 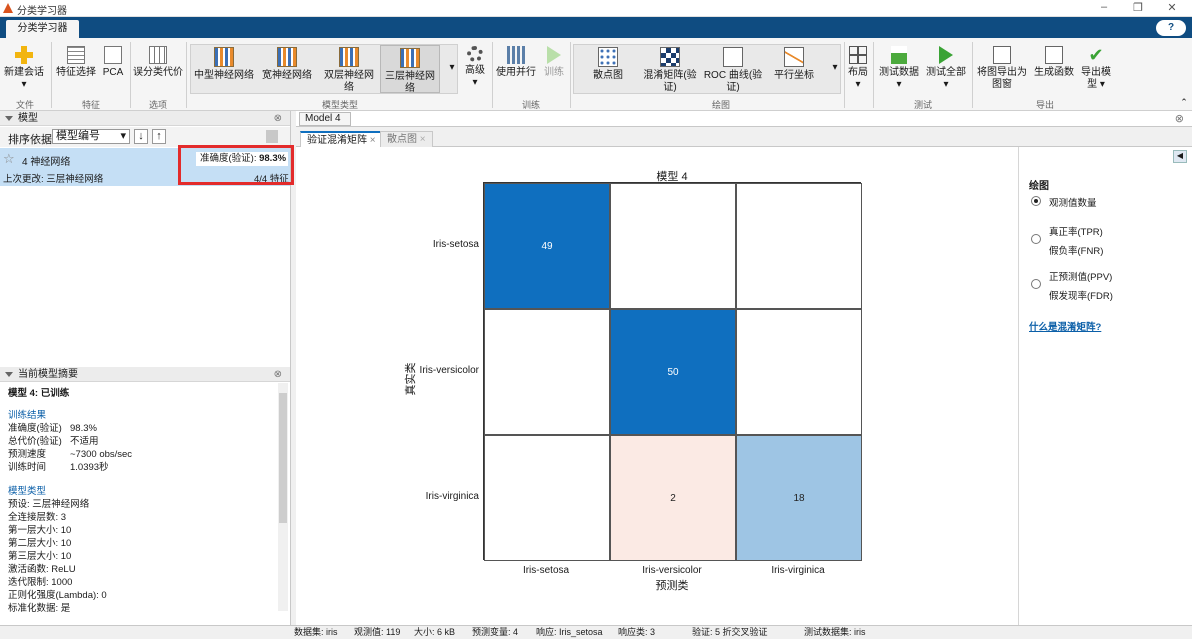 I want to click on layout-button: 布局 ▾, so click(x=858, y=68).